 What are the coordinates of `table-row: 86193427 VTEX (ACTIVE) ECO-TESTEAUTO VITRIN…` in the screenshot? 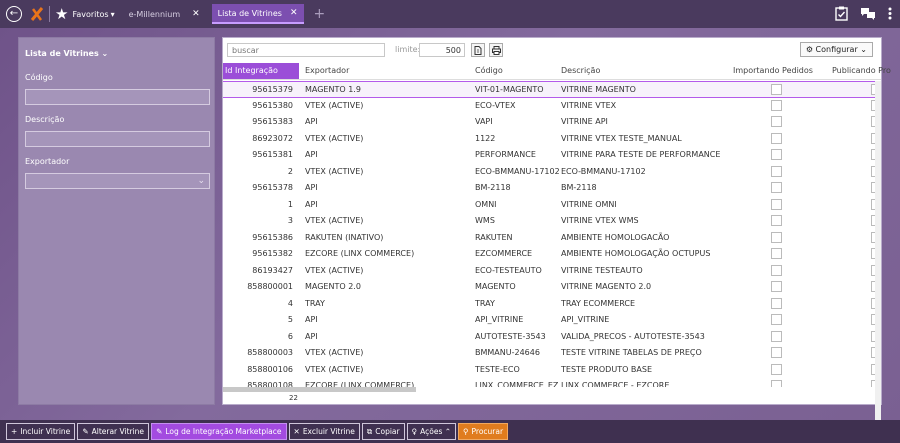 It's located at (552, 271).